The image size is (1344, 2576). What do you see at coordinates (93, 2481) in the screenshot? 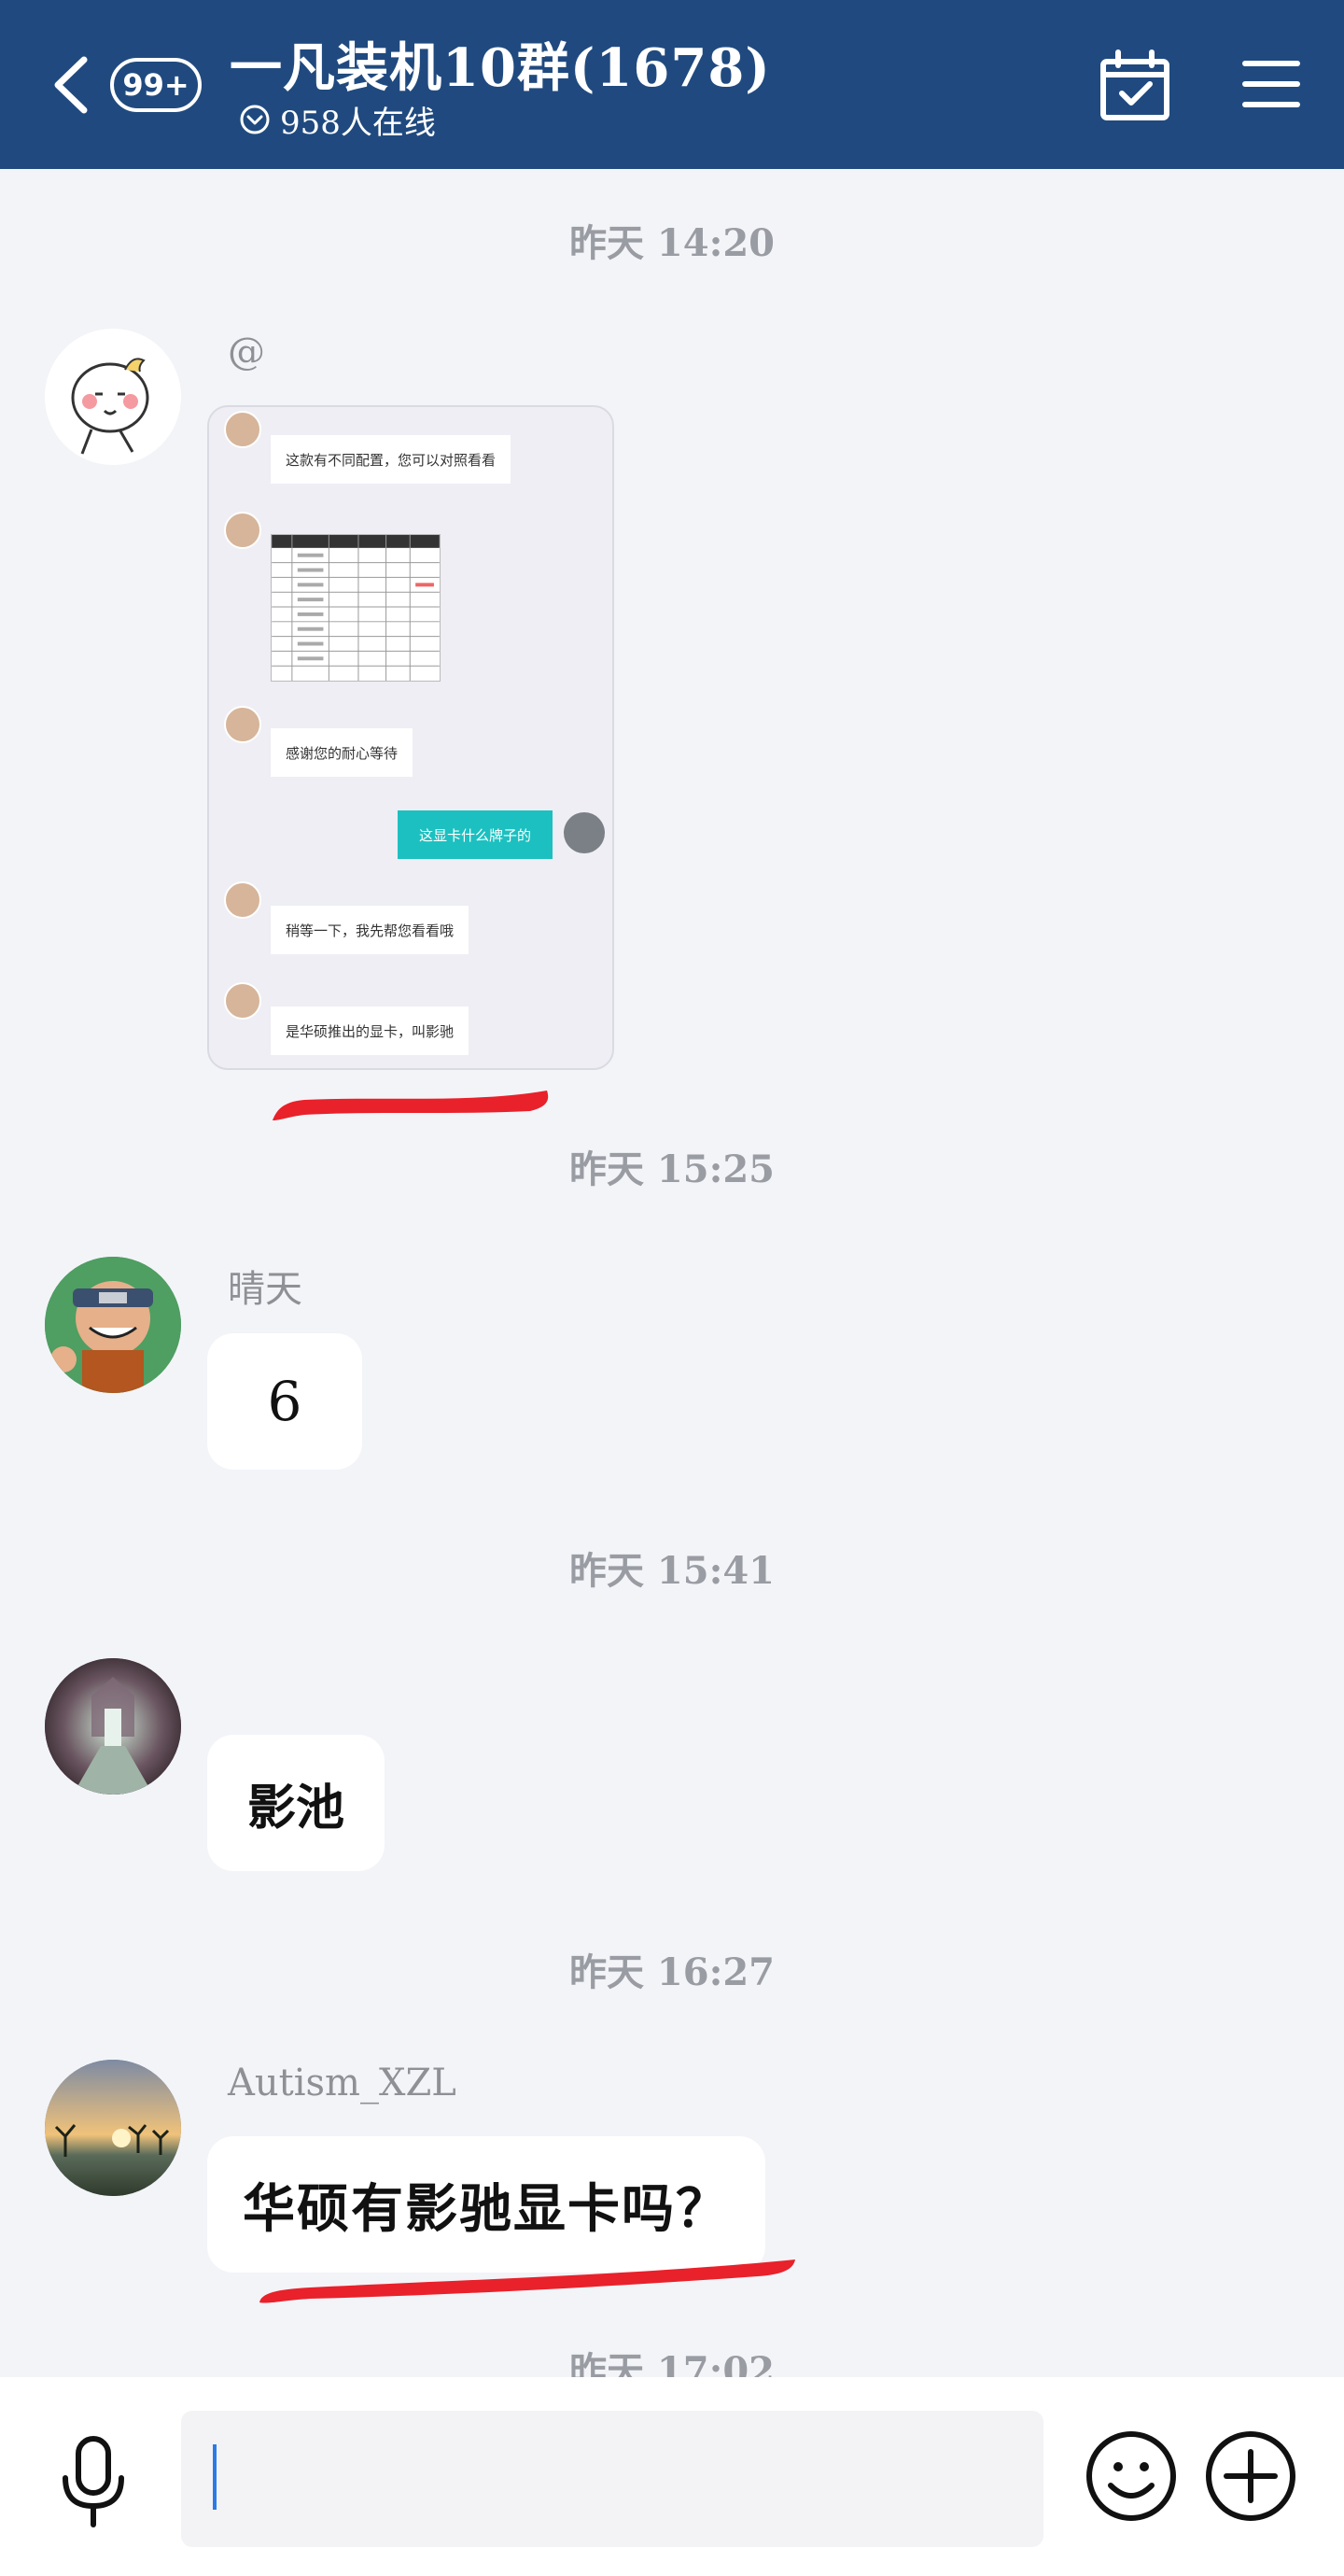
I see `microphone-icon` at bounding box center [93, 2481].